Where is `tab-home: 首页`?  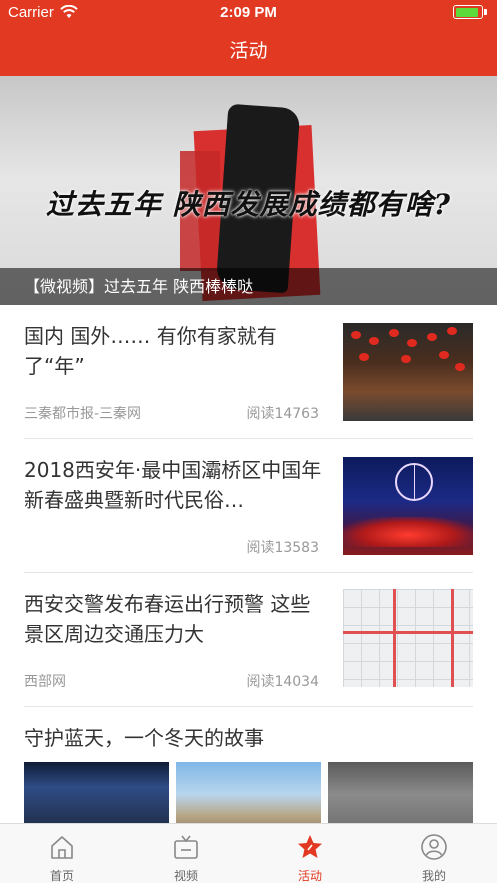
tab-home: 首页 is located at coordinates (62, 853).